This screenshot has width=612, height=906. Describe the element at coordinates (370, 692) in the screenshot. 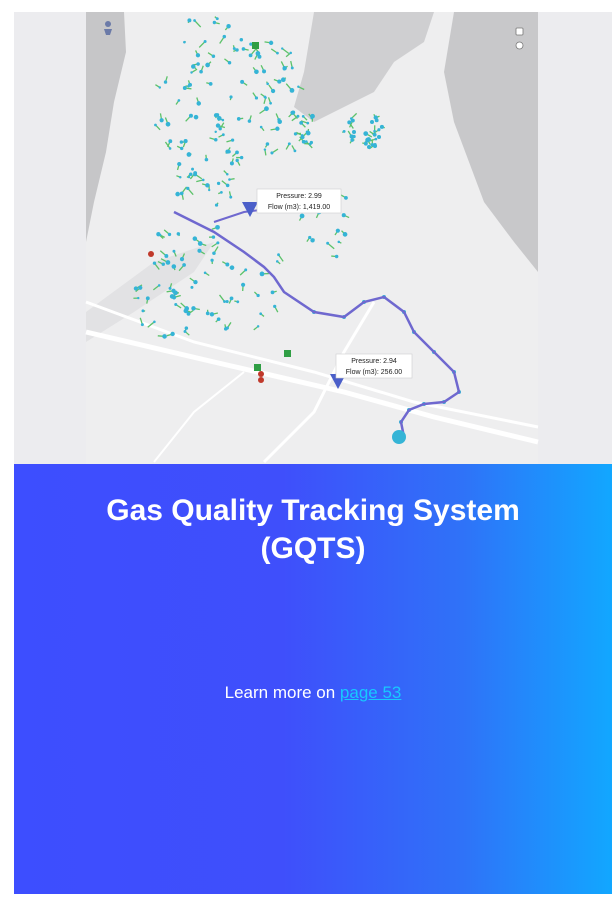

I see `page-link: page 53` at that location.